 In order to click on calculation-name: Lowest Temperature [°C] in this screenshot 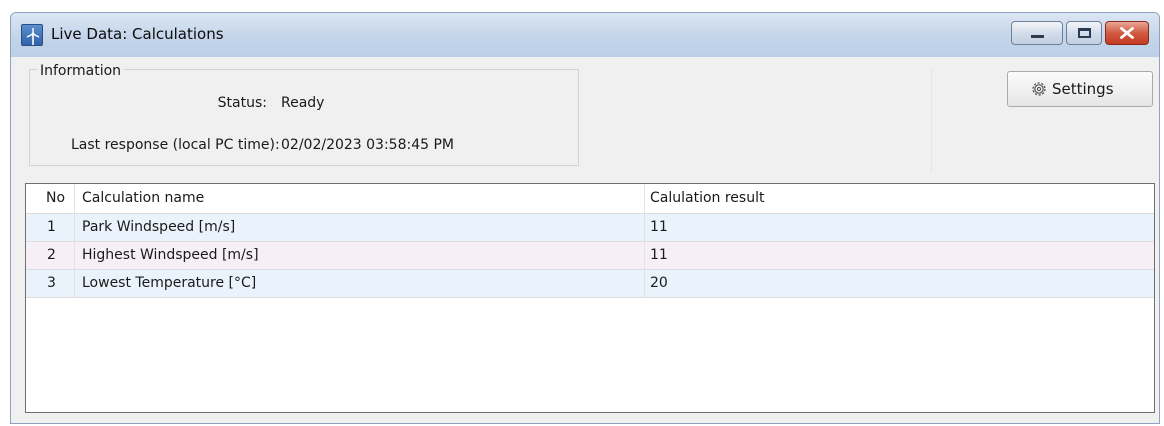, I will do `click(169, 283)`.